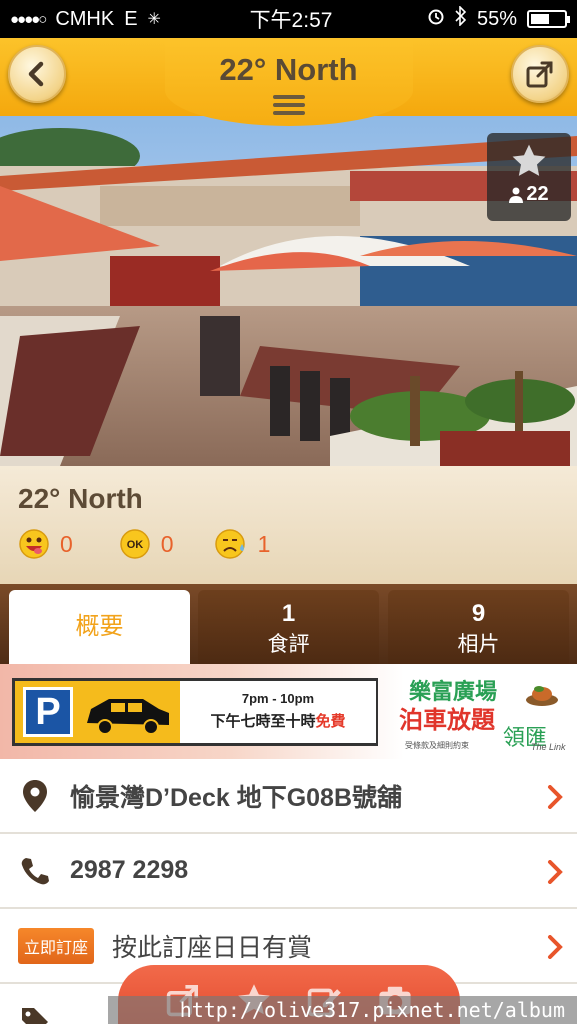 This screenshot has height=1024, width=577. What do you see at coordinates (478, 613) in the screenshot?
I see `tab-photos-count: 9` at bounding box center [478, 613].